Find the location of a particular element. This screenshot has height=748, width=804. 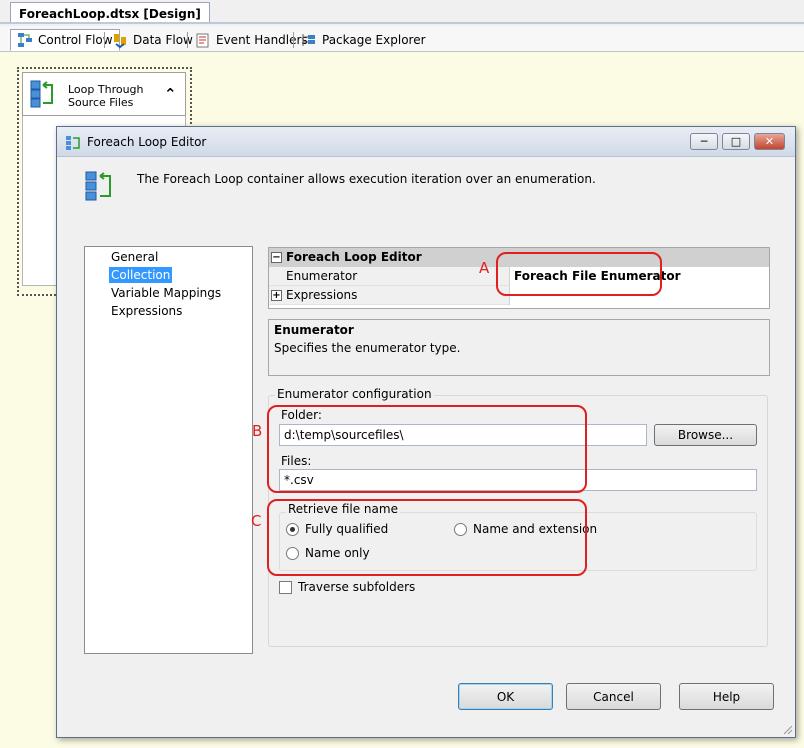

annotation-c-label: C is located at coordinates (256, 521).